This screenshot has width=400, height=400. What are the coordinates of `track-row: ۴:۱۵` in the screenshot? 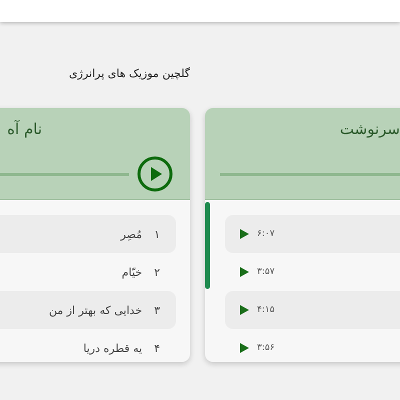 It's located at (312, 310).